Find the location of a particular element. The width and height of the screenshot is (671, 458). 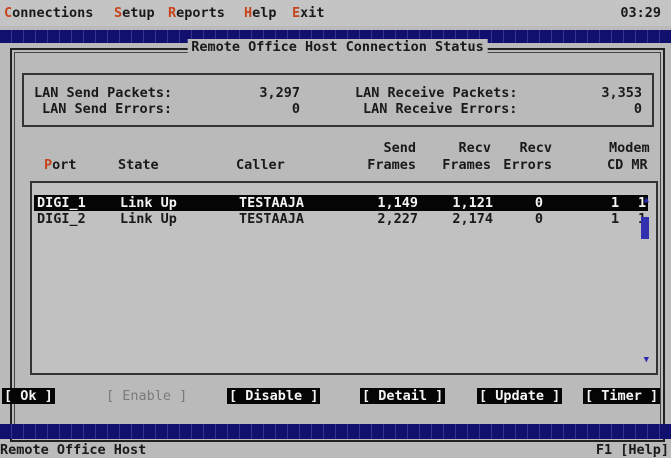

col-header-modem-bottom: CD MR is located at coordinates (627, 165).